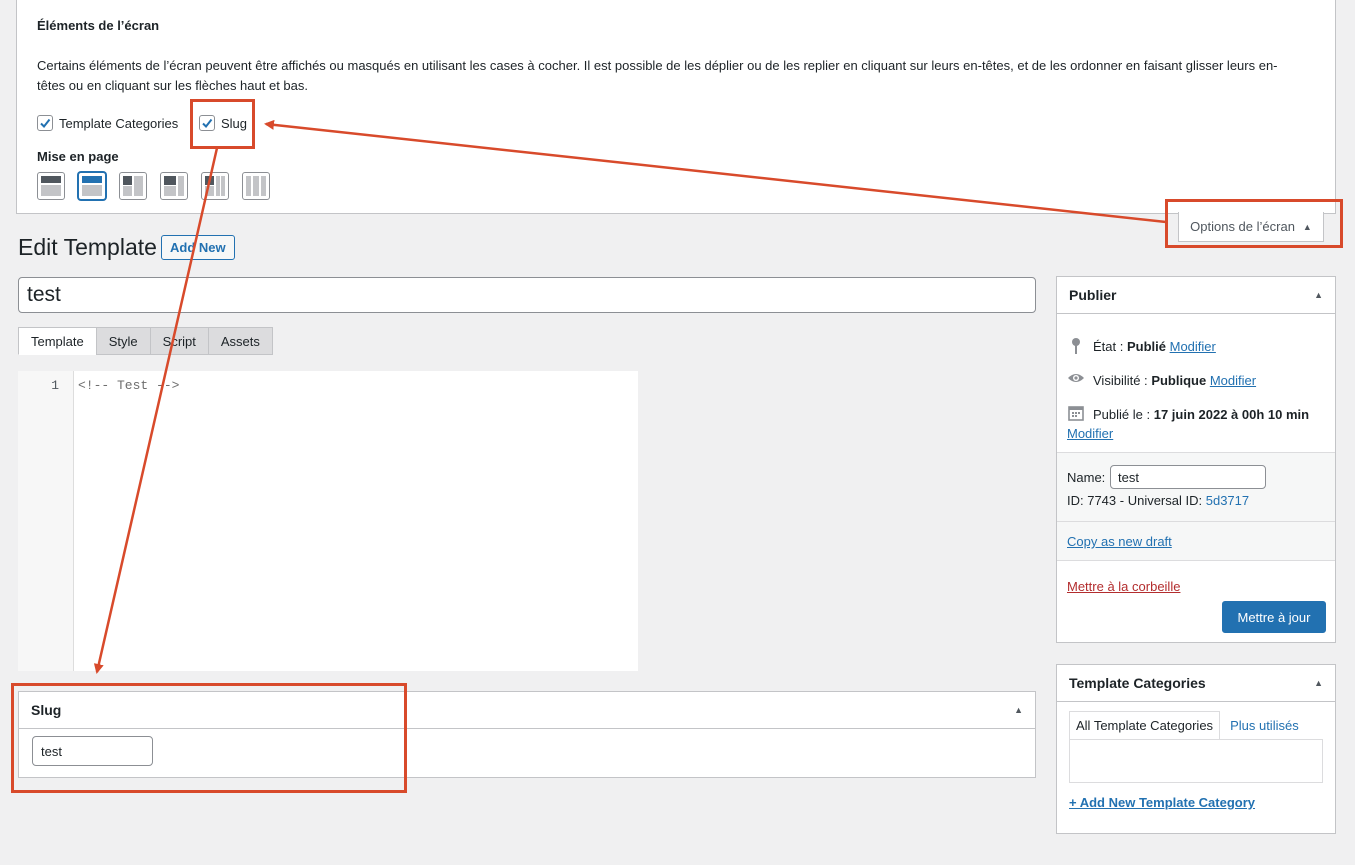  I want to click on tab-assets: Assets, so click(240, 341).